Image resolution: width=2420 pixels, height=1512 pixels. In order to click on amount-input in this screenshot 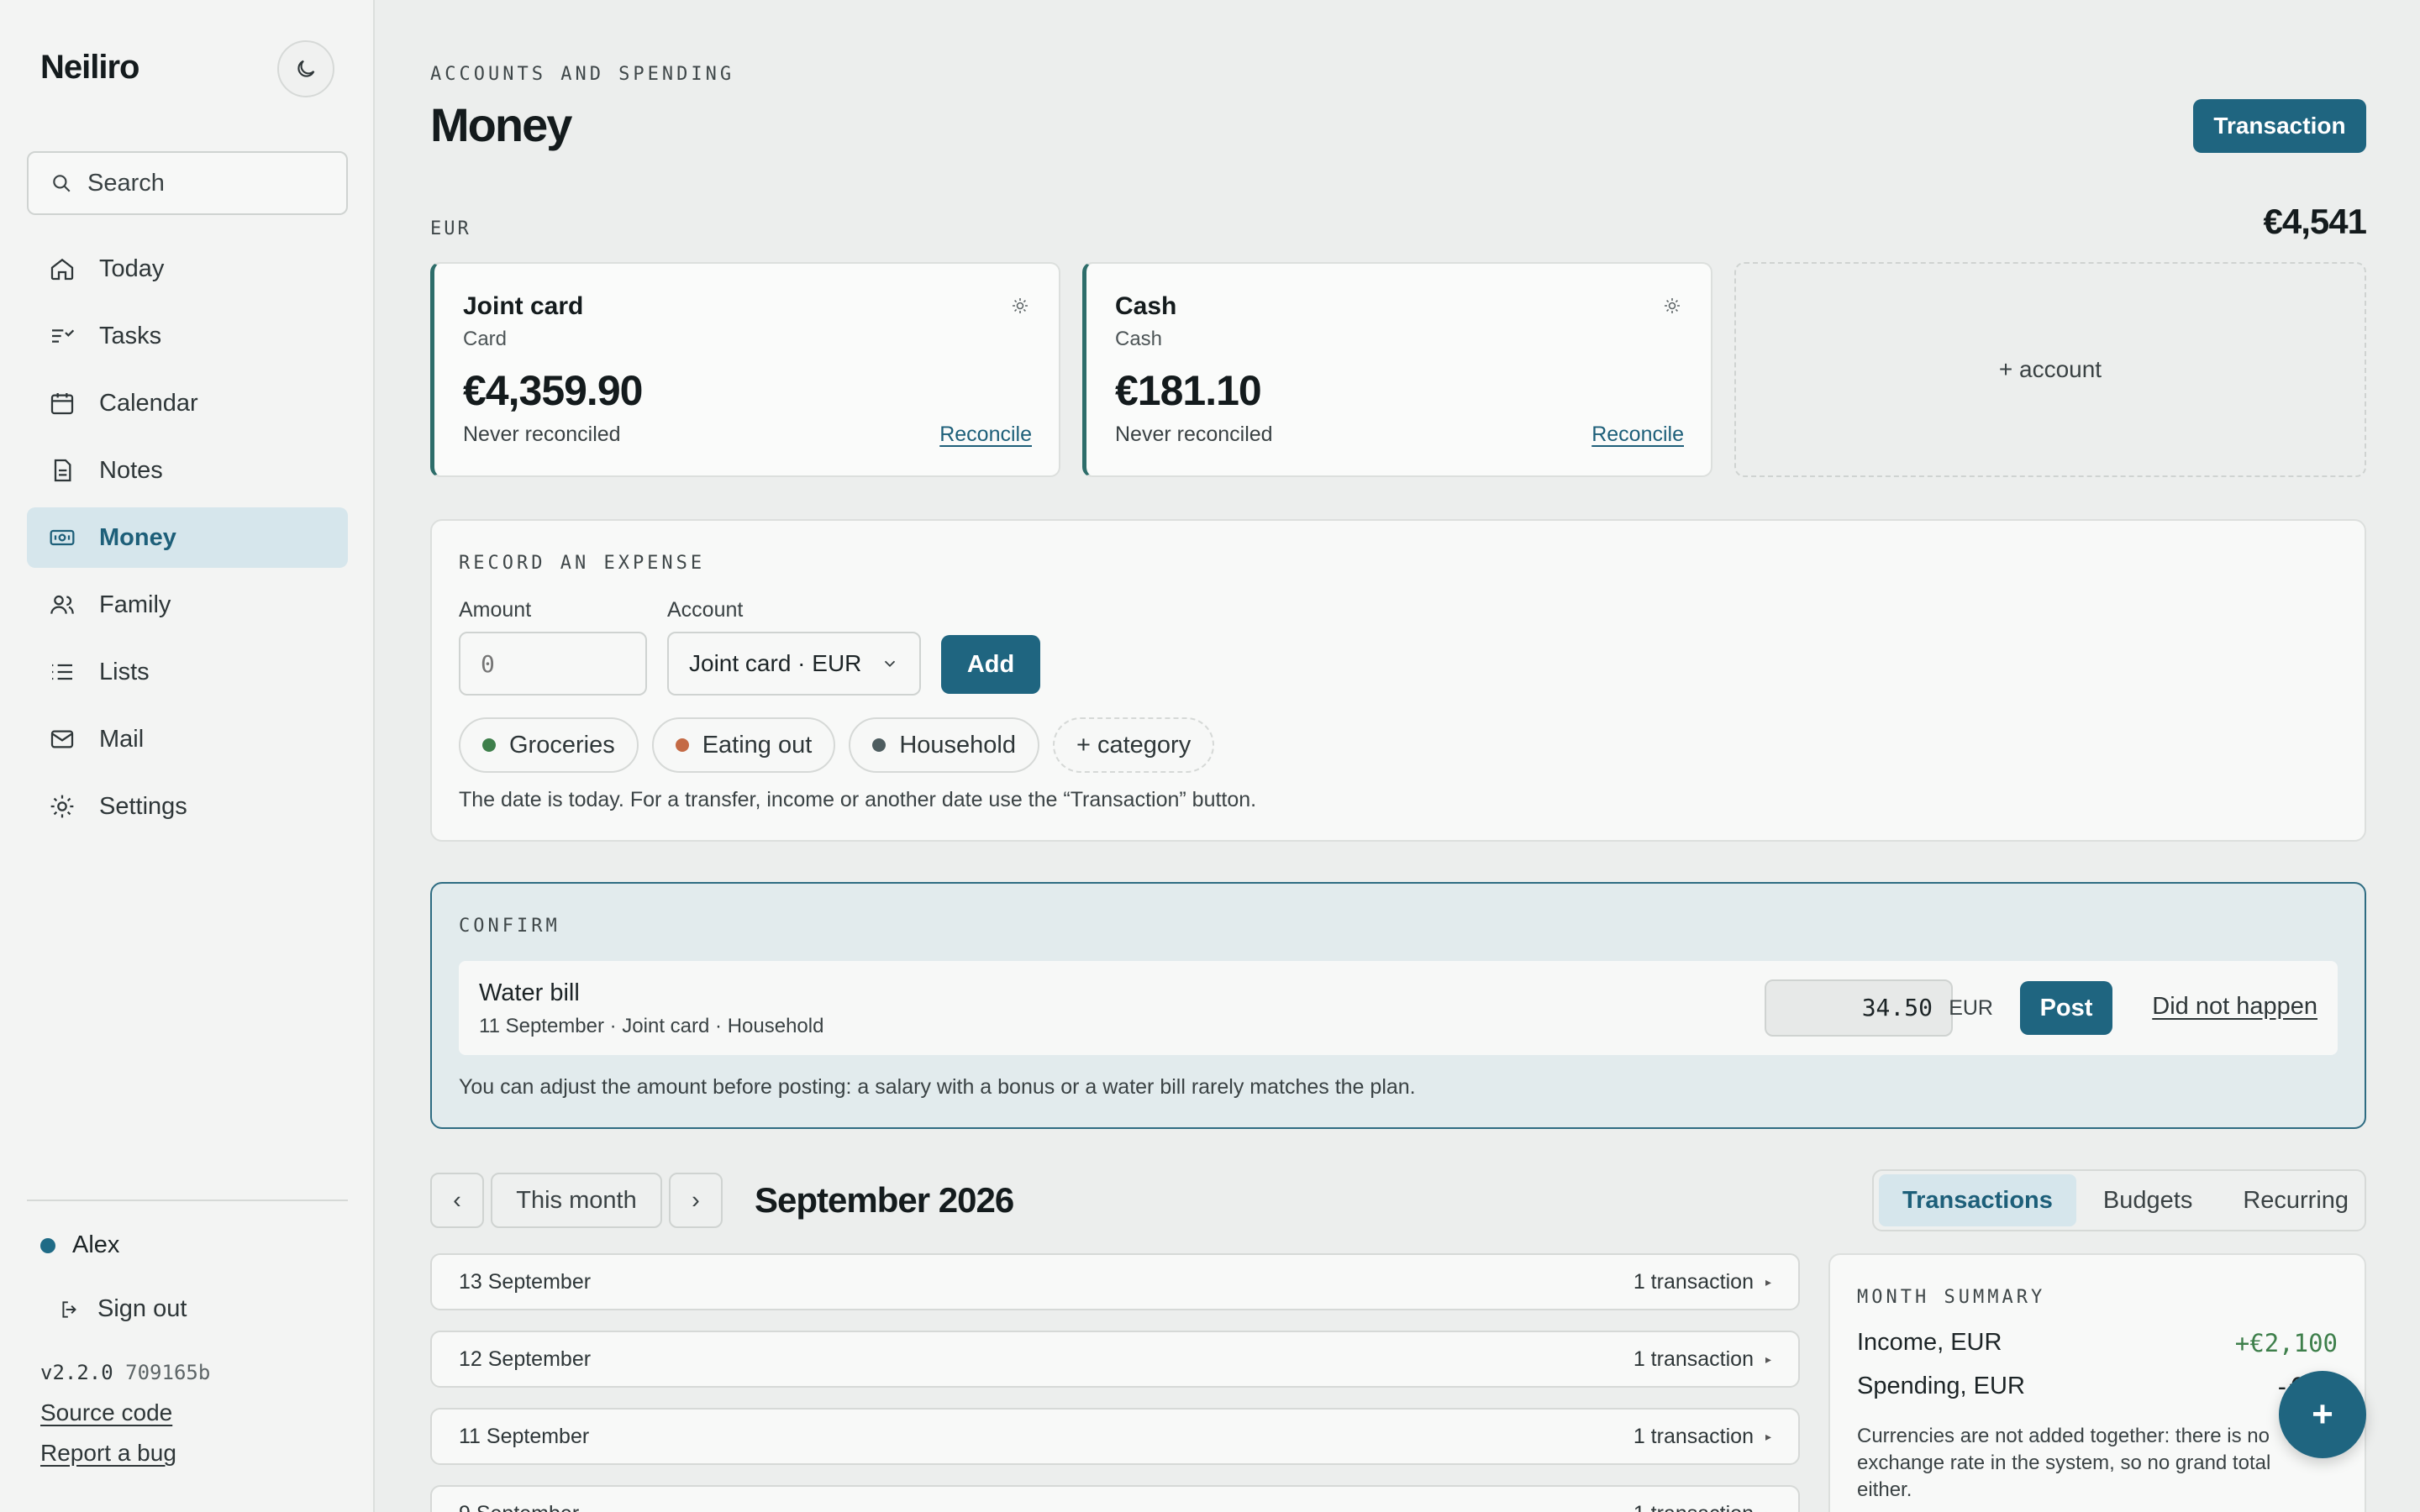, I will do `click(553, 664)`.